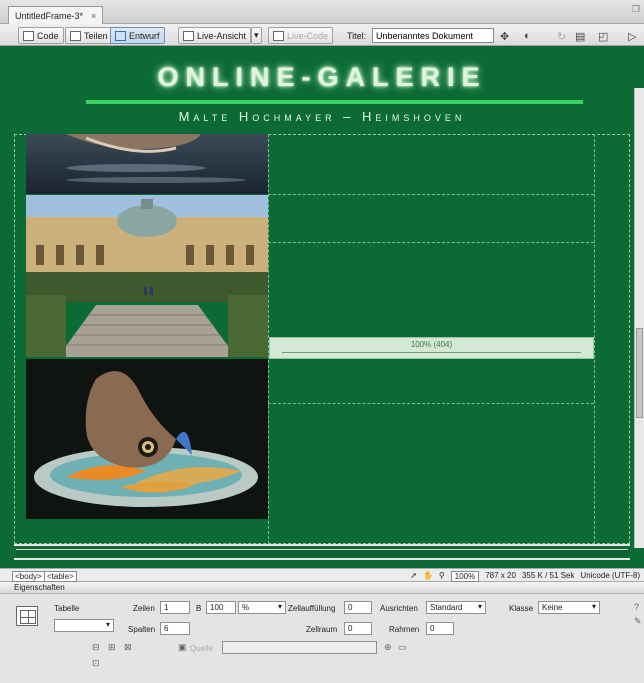  I want to click on rows-label: Zeilen, so click(144, 608).